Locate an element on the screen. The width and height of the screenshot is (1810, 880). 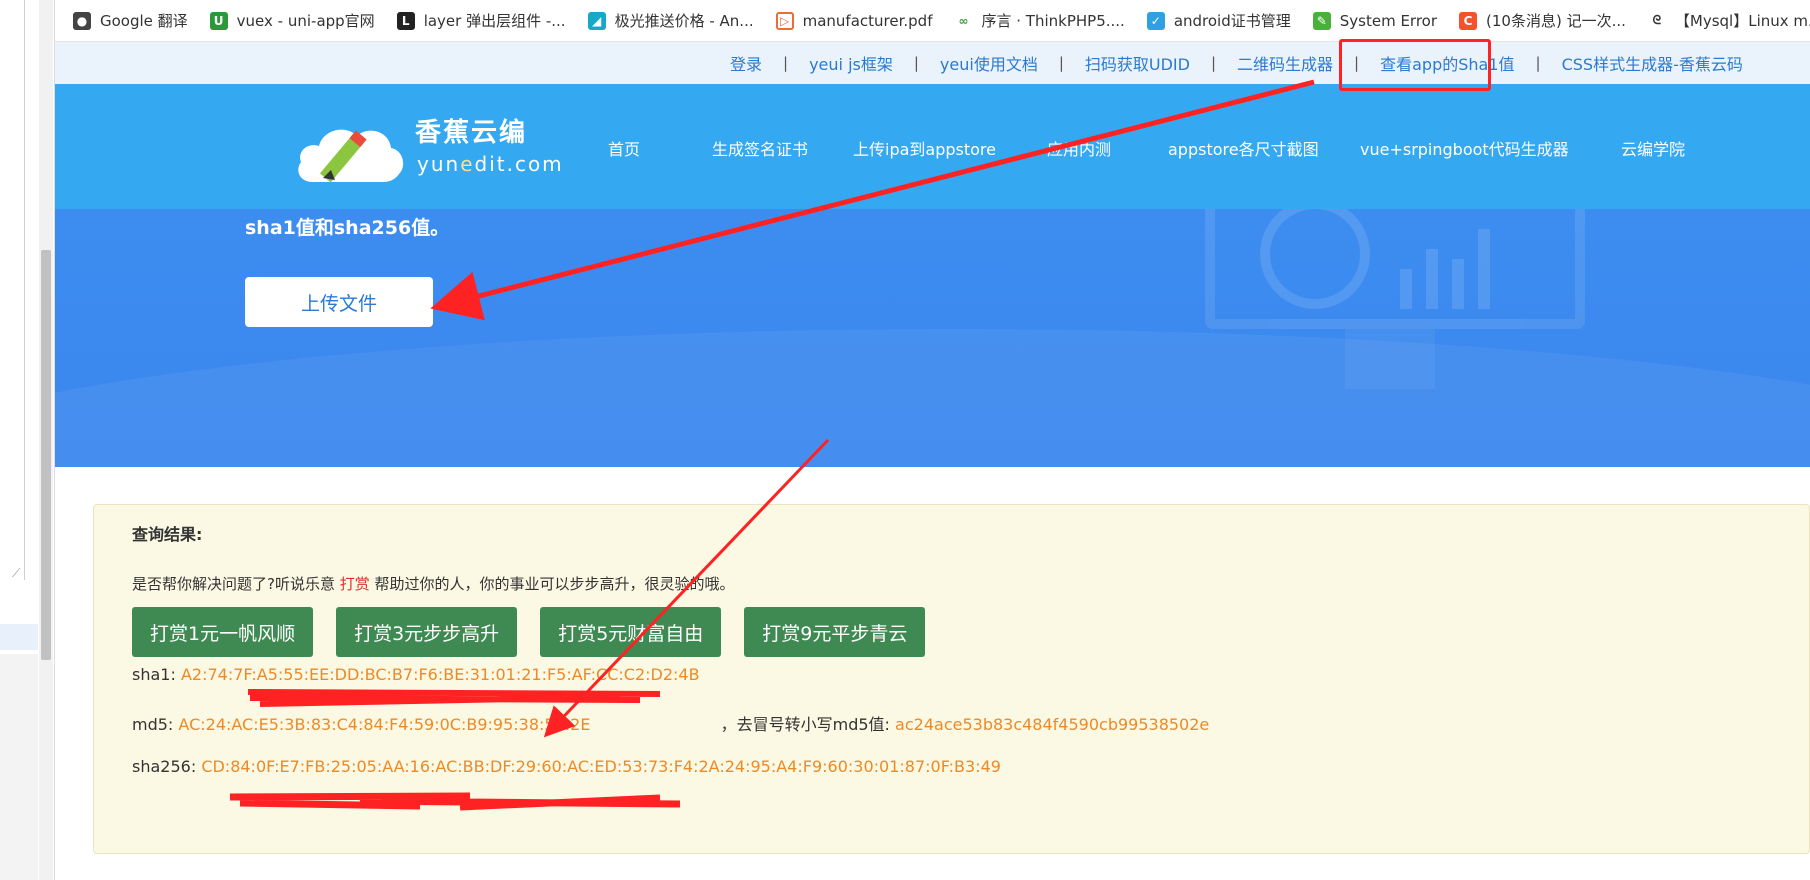
bookmark-label: Google 翻译 is located at coordinates (144, 21).